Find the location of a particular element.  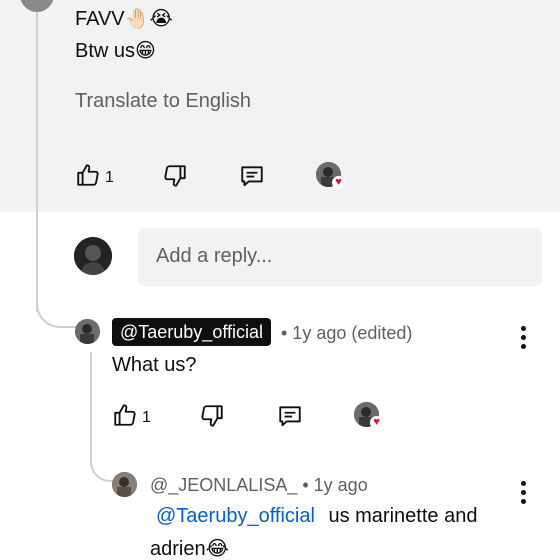

comment-text: FAVV is located at coordinates (100, 19).